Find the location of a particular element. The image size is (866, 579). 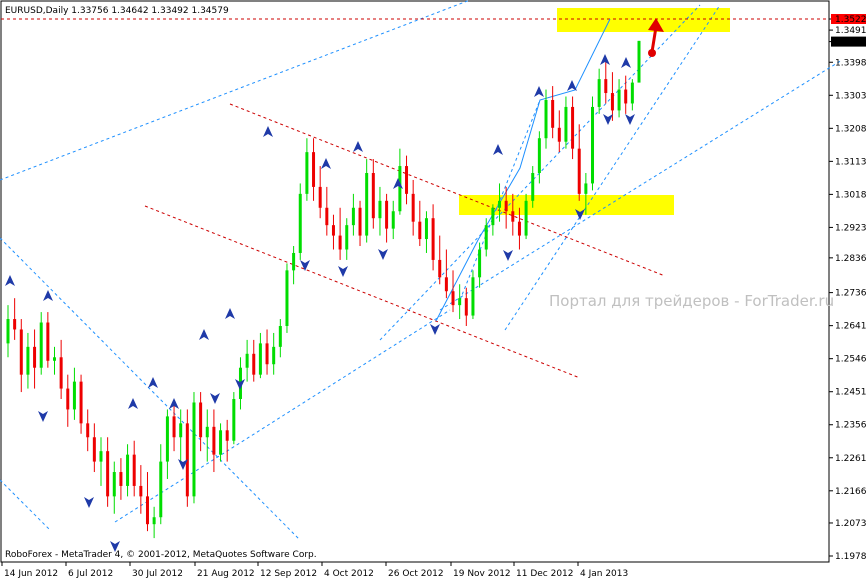

date-tick-label: 12 Sep 2012 is located at coordinates (288, 574).